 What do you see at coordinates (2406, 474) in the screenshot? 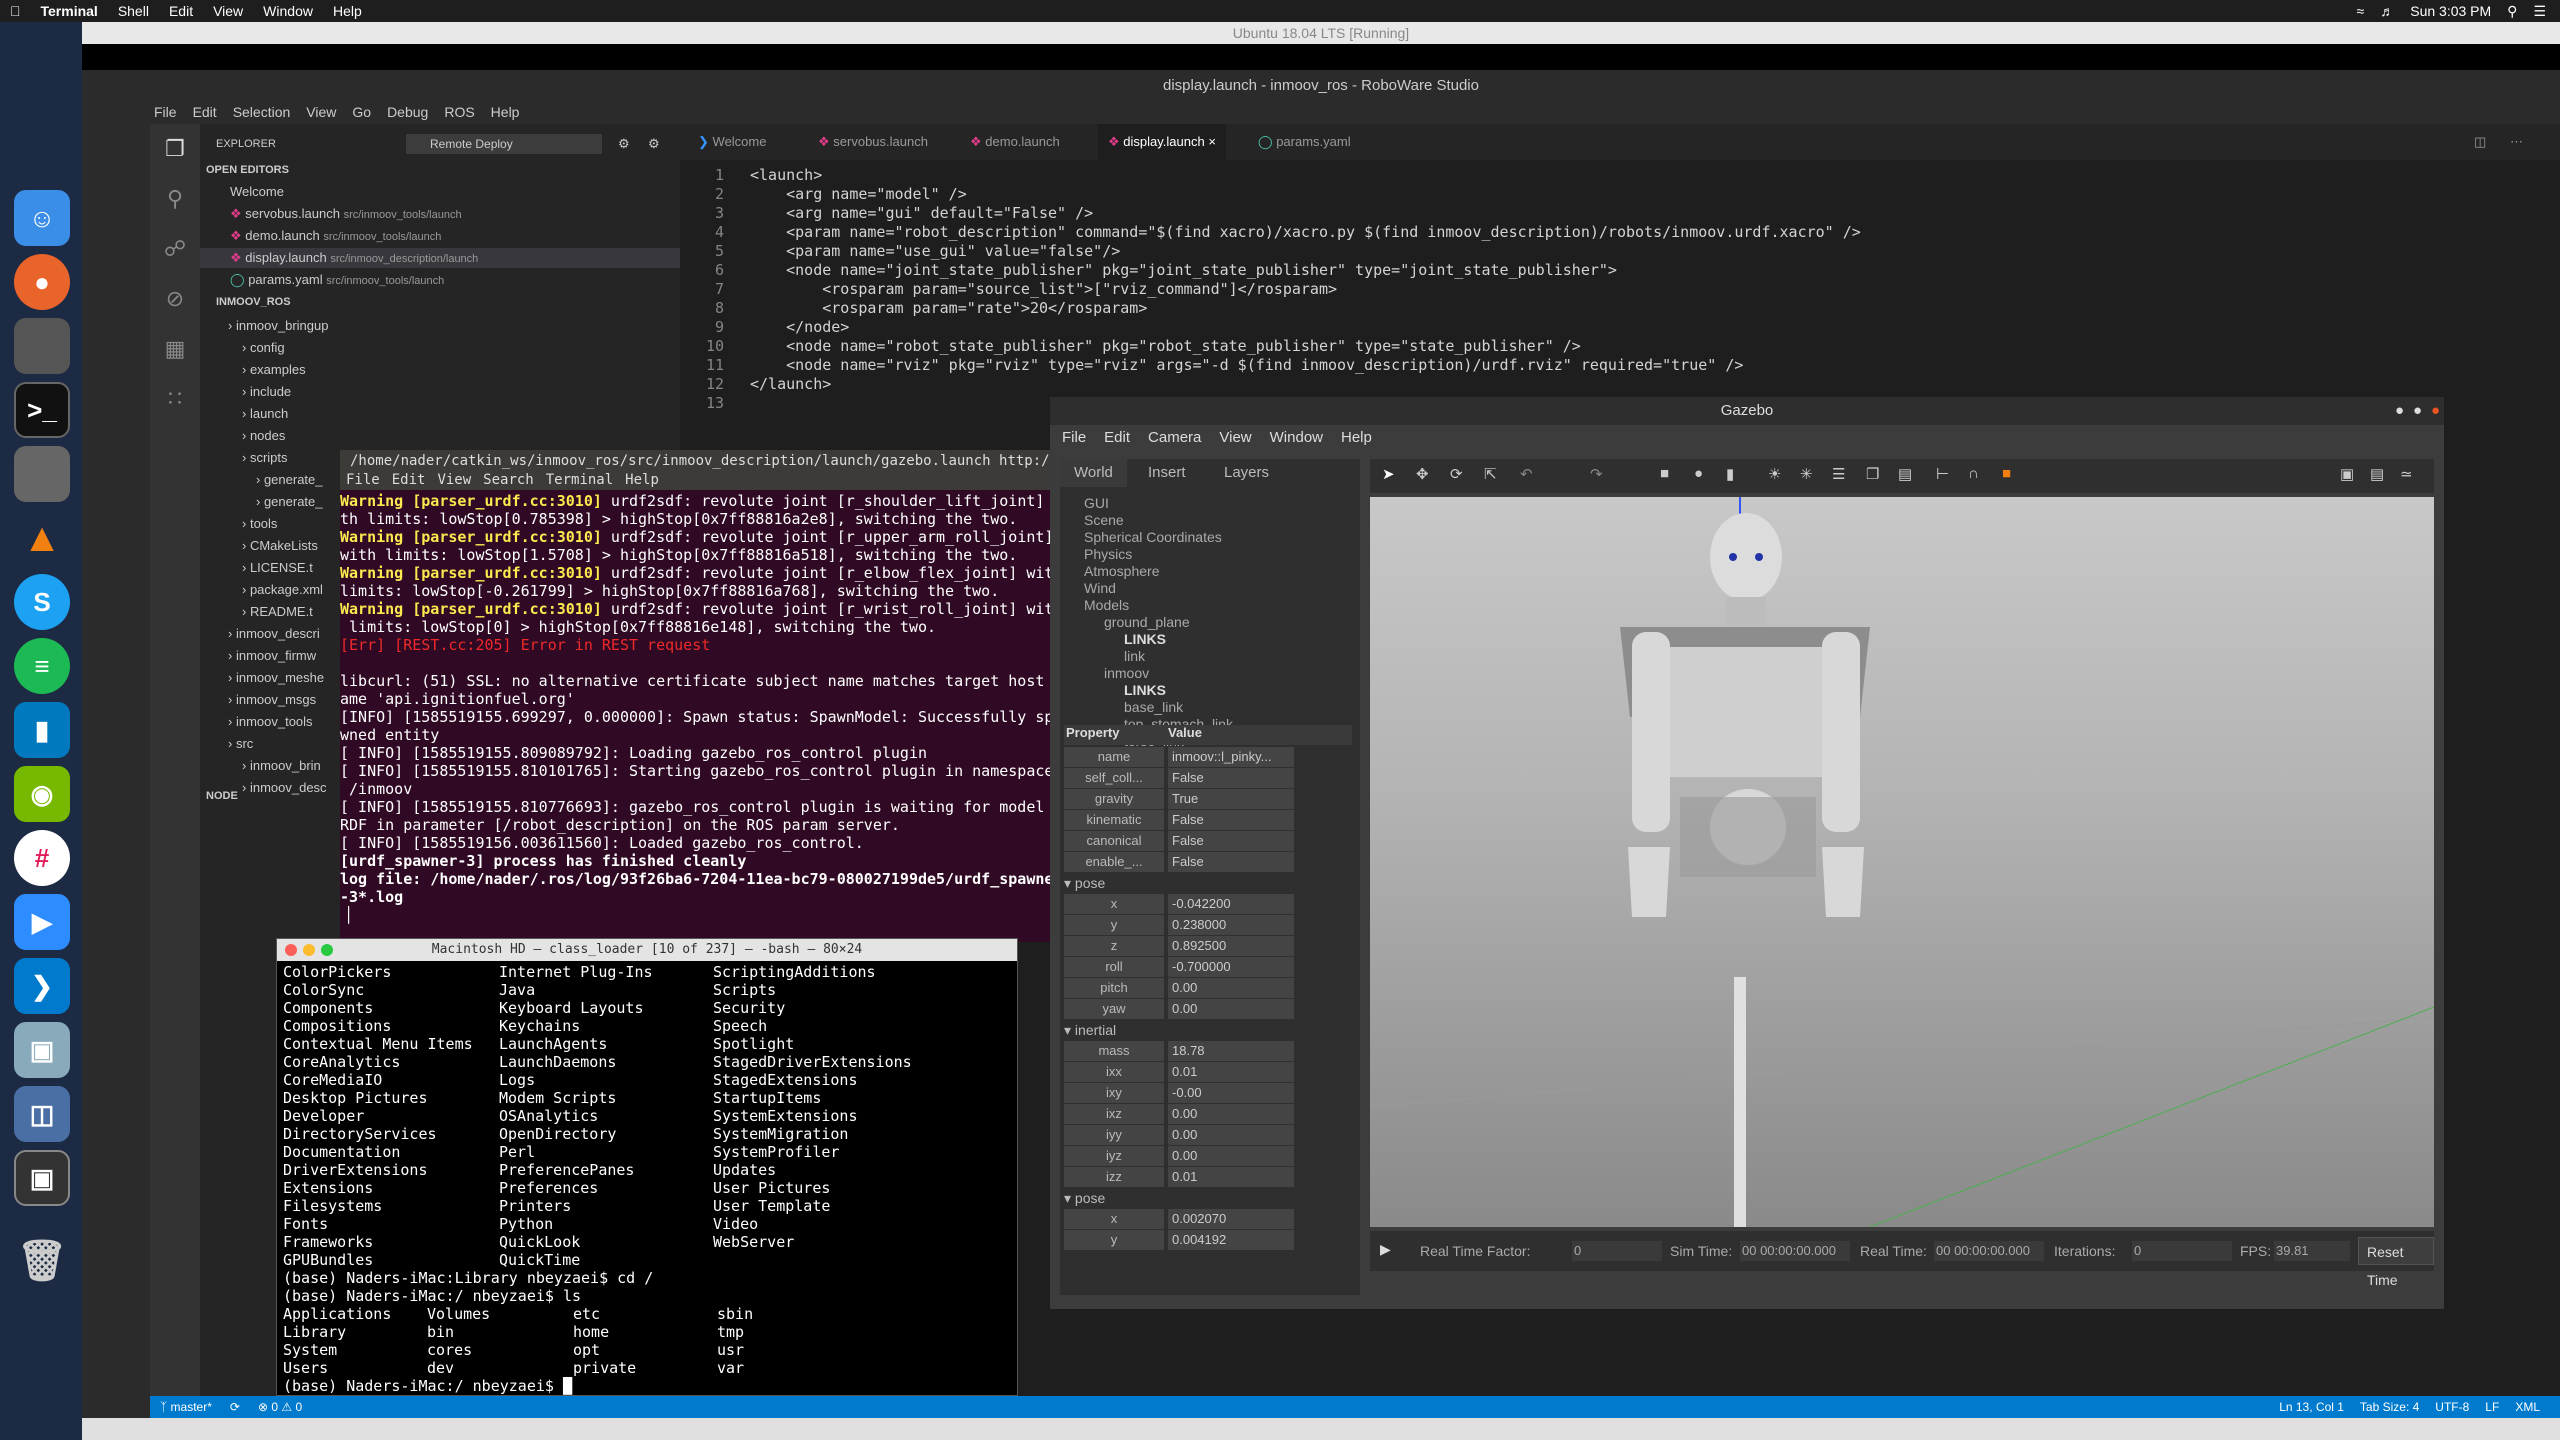
I see `plot-icon: ≃` at bounding box center [2406, 474].